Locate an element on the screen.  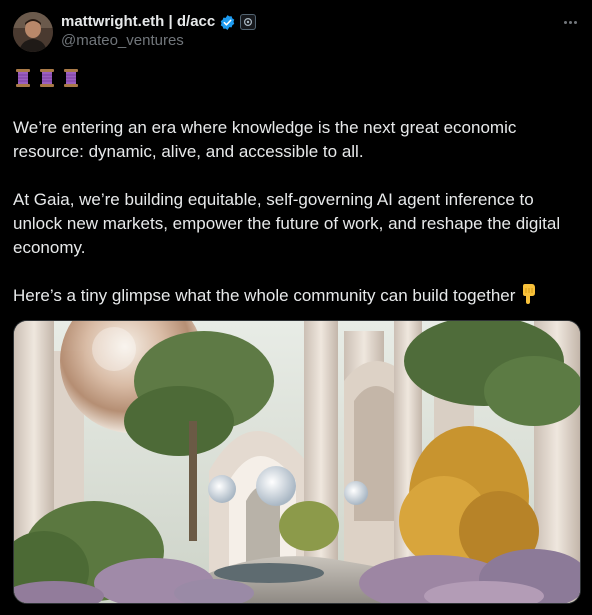
profile-photo-icon is located at coordinates (33, 32).